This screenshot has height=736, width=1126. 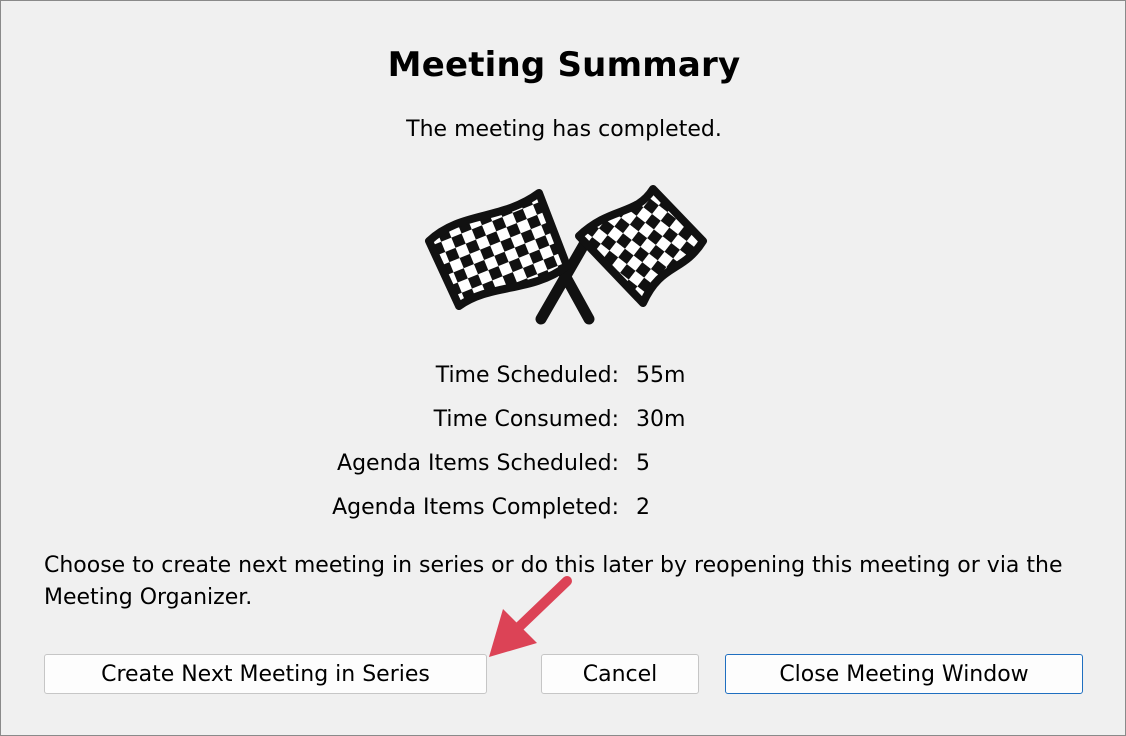 What do you see at coordinates (530, 616) in the screenshot?
I see `annotation-arrow-icon` at bounding box center [530, 616].